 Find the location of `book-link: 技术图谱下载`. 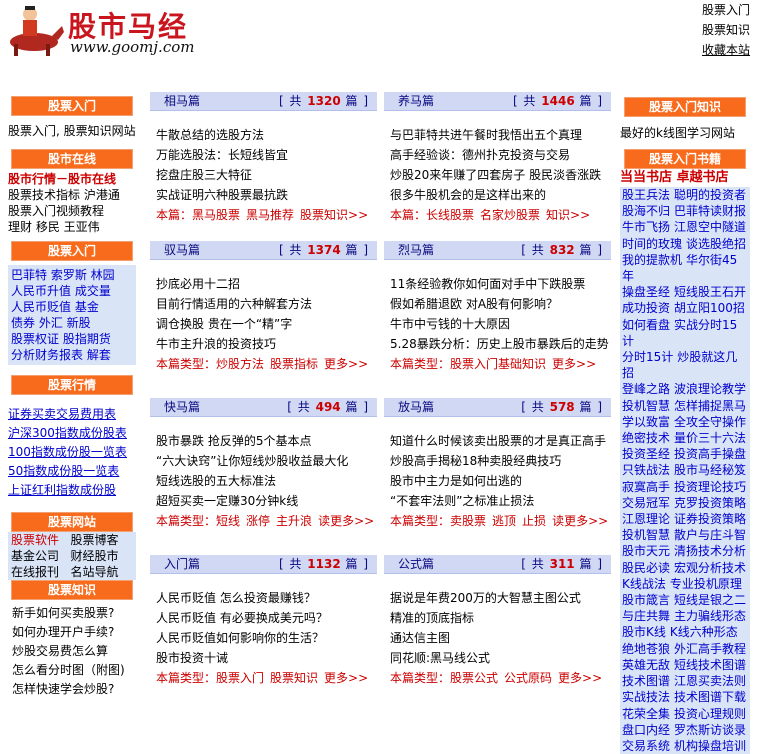

book-link: 技术图谱下载 is located at coordinates (710, 697).